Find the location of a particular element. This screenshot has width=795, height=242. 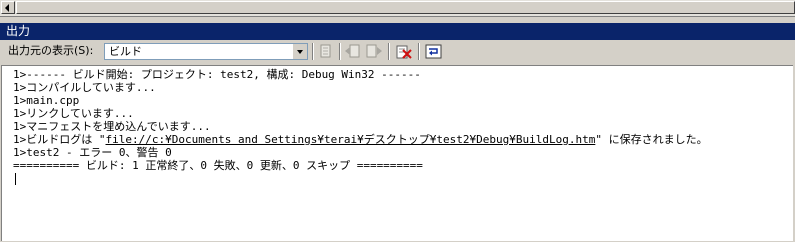

text-caret is located at coordinates (15, 179).